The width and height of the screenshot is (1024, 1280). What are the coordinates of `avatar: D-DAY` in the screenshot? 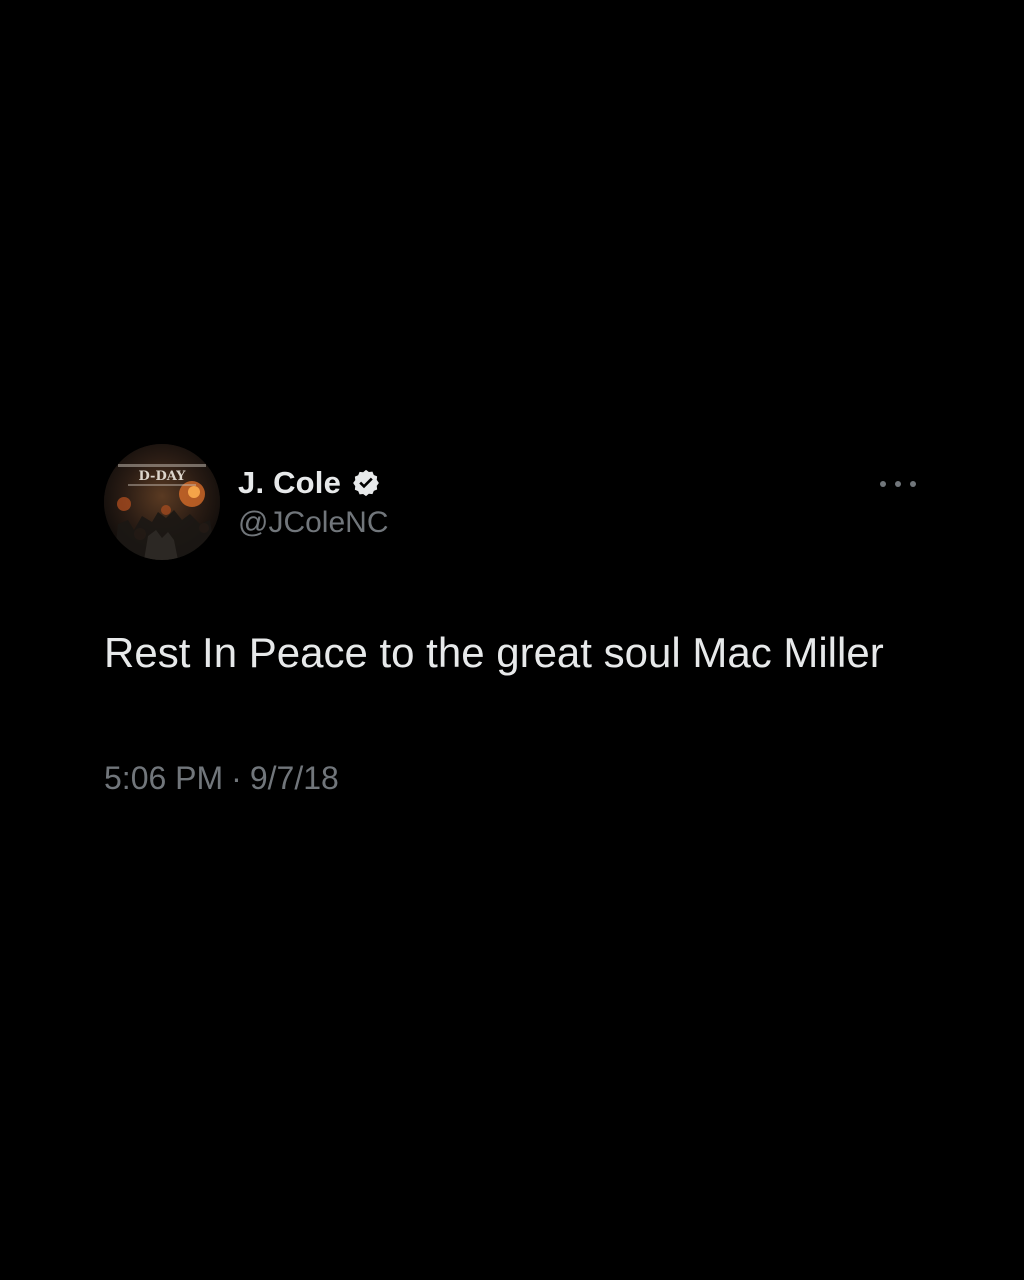 It's located at (162, 502).